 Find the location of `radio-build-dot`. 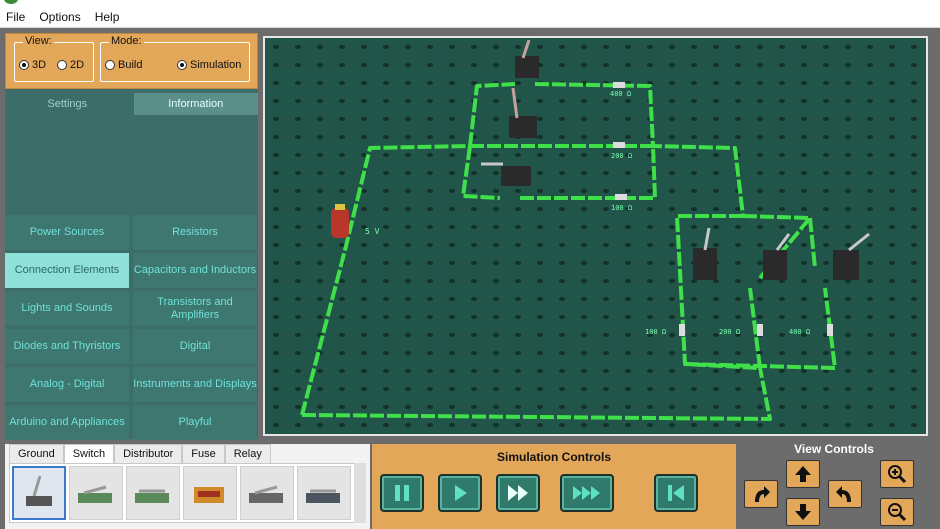

radio-build-dot is located at coordinates (110, 65).